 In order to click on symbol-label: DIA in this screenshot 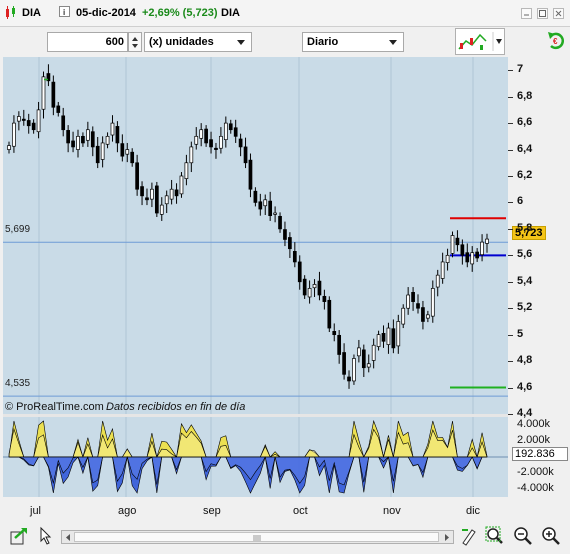, I will do `click(31, 13)`.